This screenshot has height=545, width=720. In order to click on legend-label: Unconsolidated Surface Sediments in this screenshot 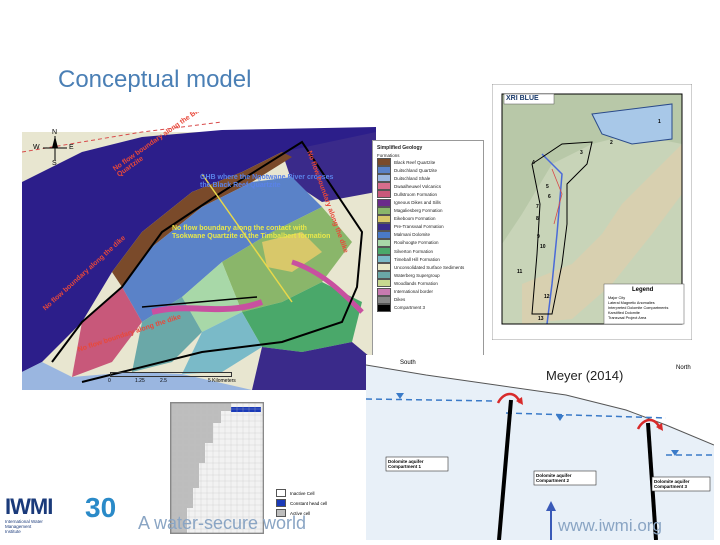, I will do `click(429, 267)`.